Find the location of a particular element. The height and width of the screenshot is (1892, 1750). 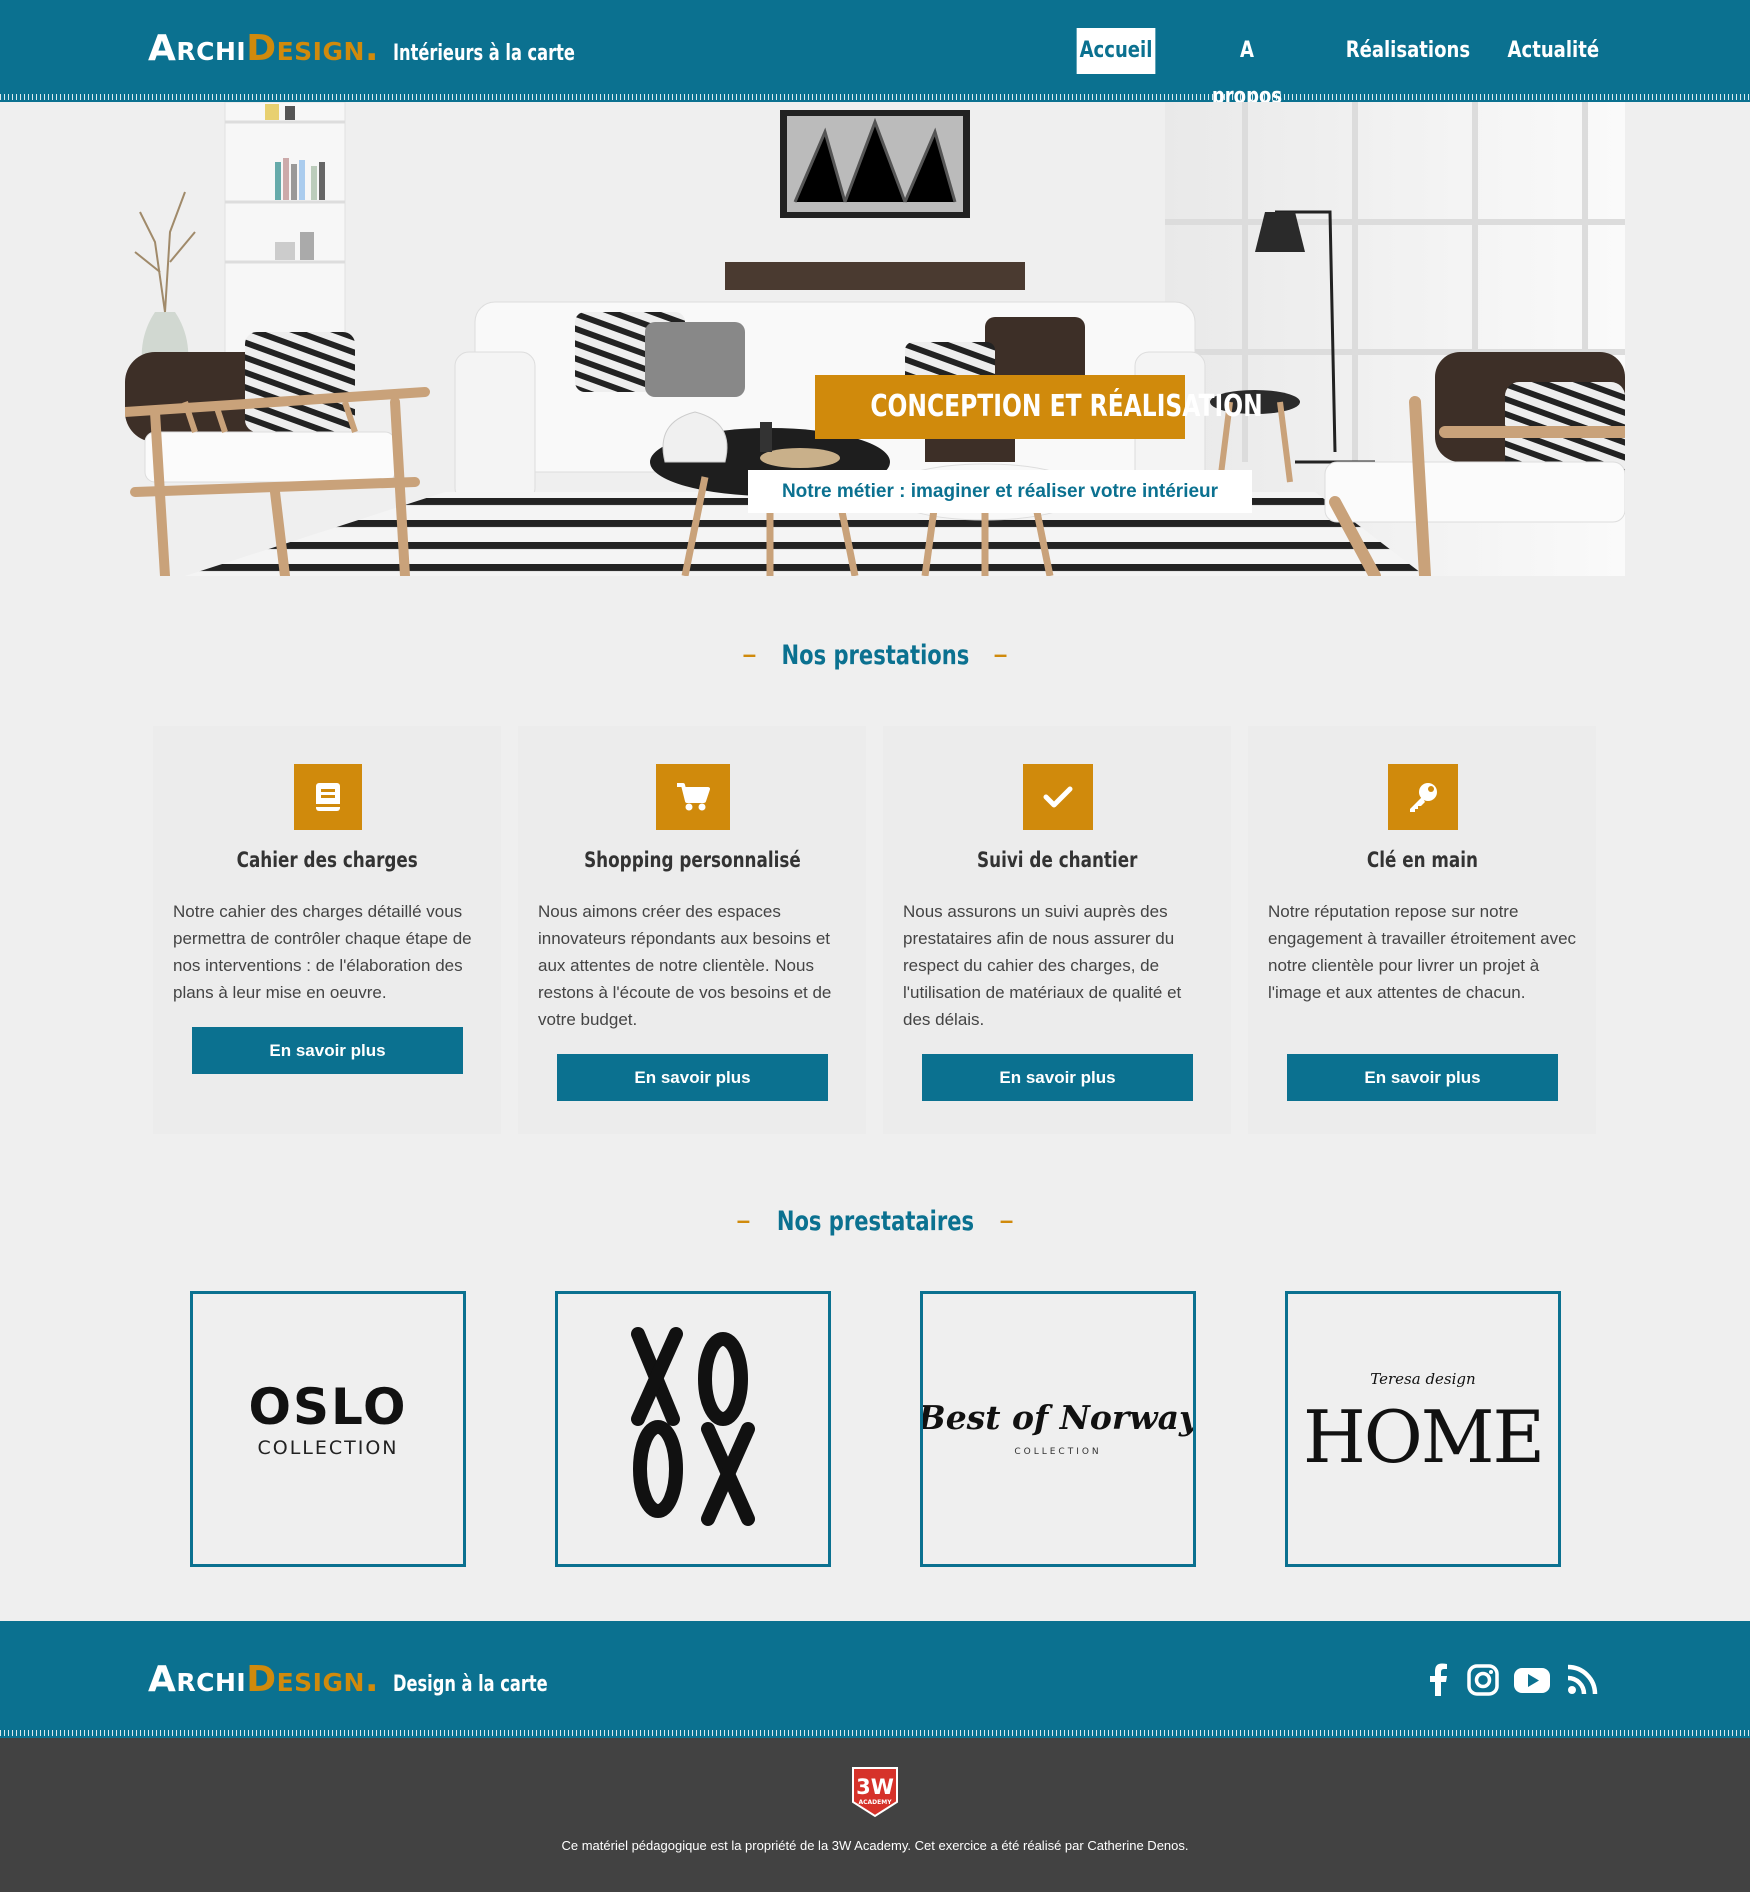

instagram-icon is located at coordinates (1483, 1680).